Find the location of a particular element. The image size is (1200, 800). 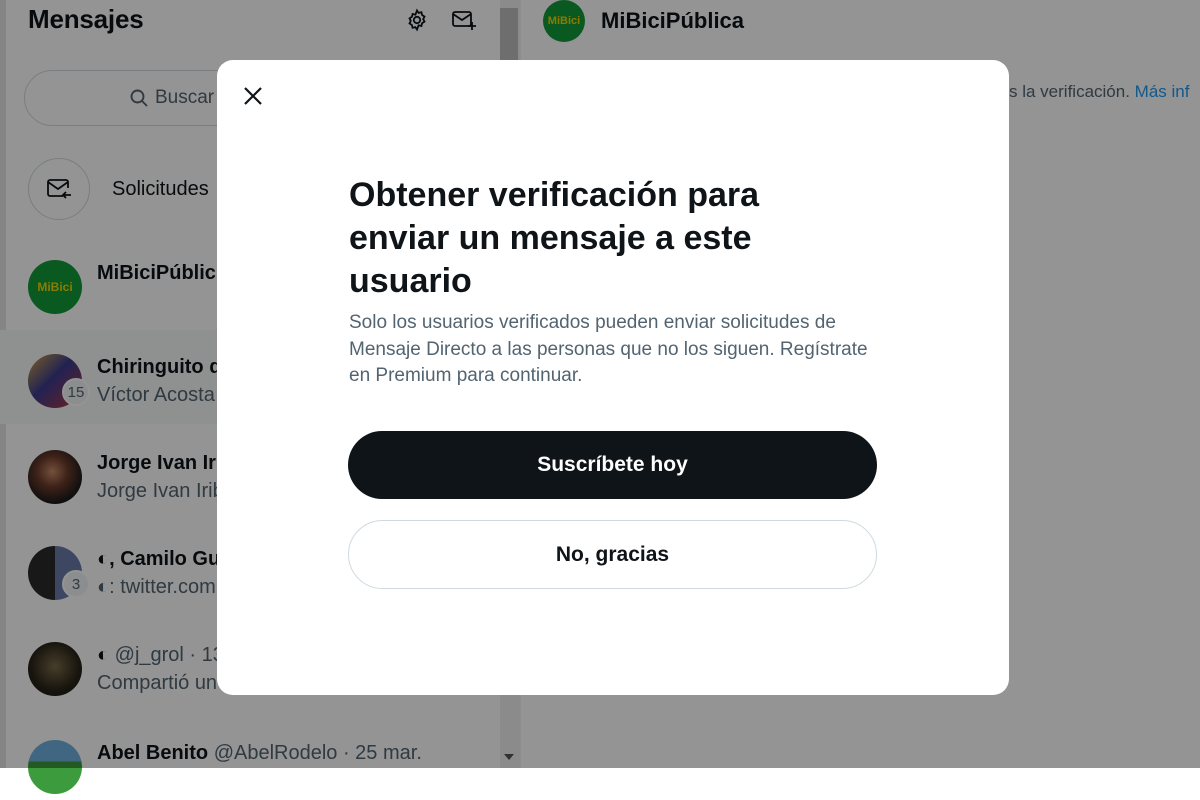

decline-button: No, gracias is located at coordinates (612, 554).